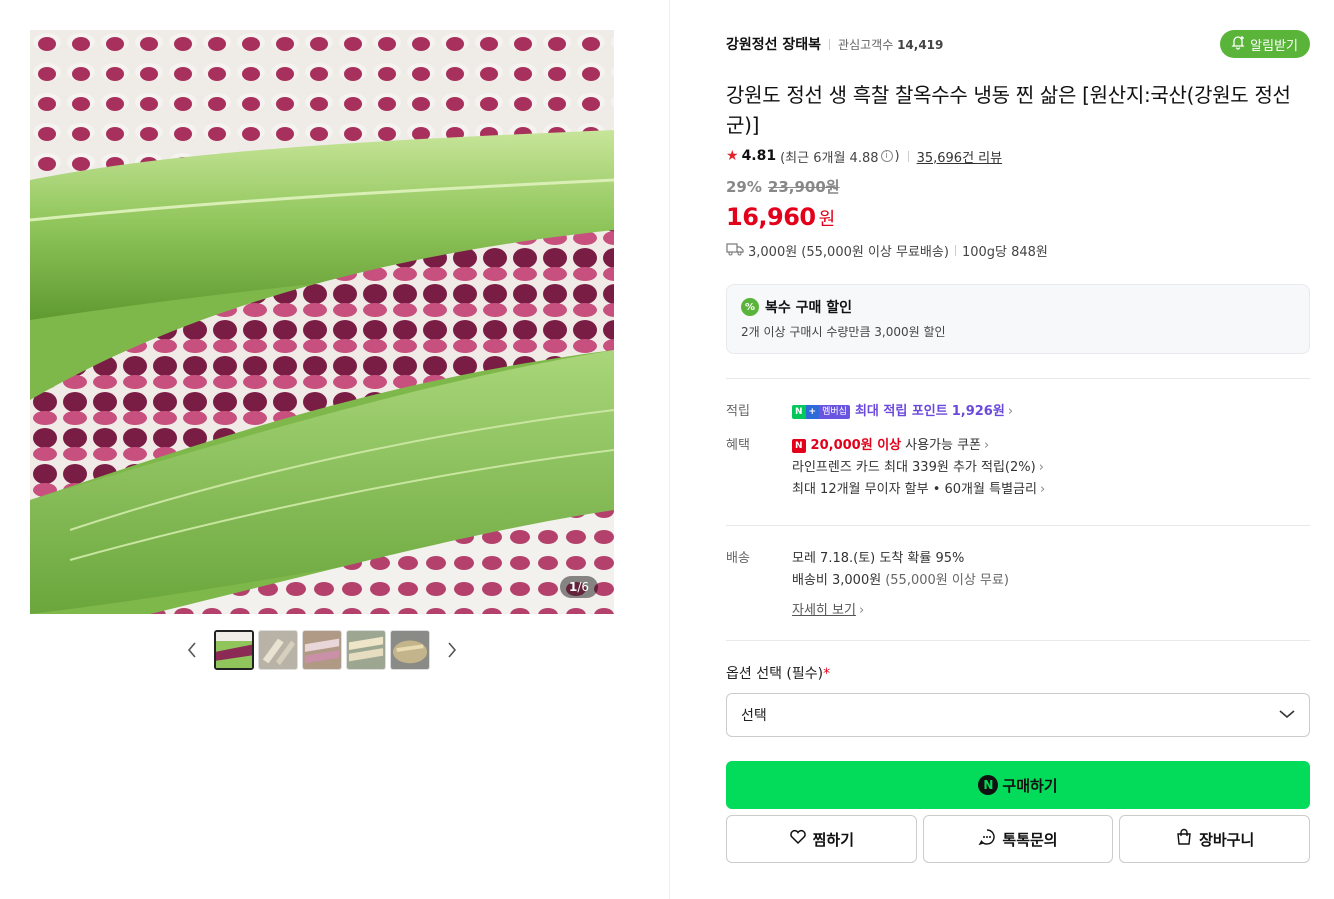 Image resolution: width=1334 pixels, height=899 pixels. I want to click on installment-text: 최대 12개월 무이자 할부 • 60개월 특별금리, so click(914, 489).